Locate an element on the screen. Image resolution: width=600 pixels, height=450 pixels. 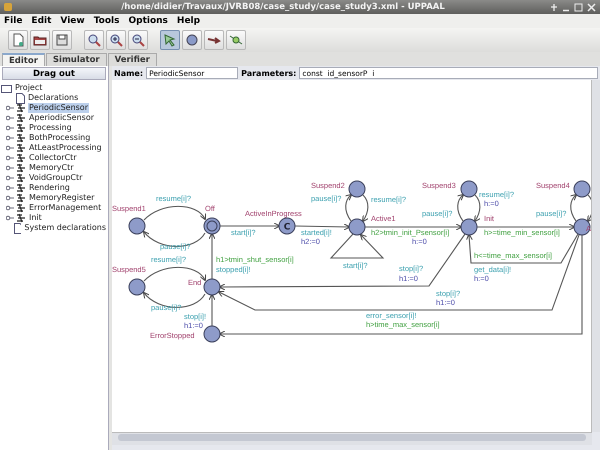
new-document-icon is located at coordinates (18, 40).